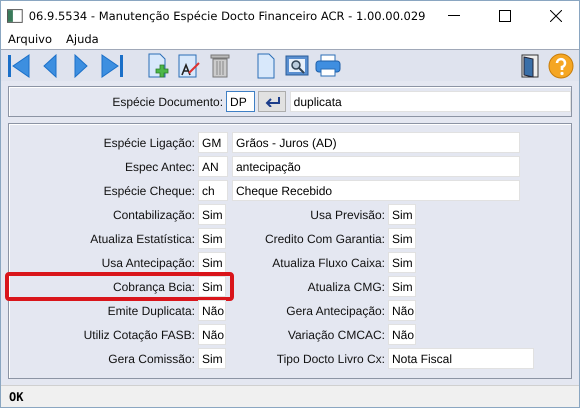  What do you see at coordinates (213, 190) in the screenshot?
I see `code-field: ch` at bounding box center [213, 190].